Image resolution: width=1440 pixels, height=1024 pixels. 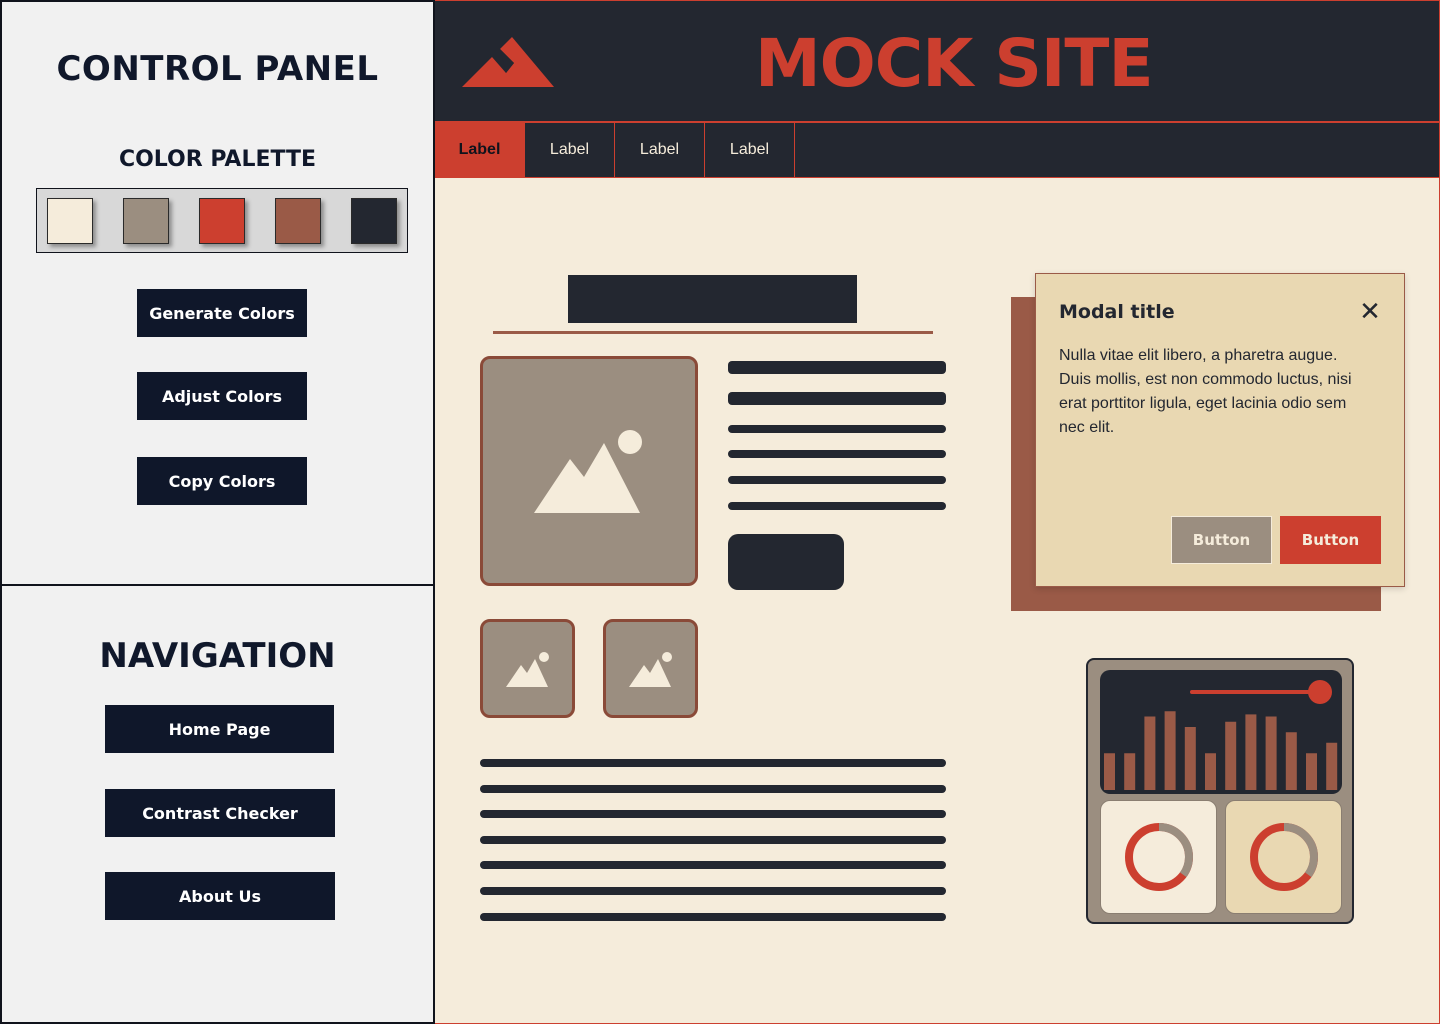 I want to click on modal-primary-button: Button, so click(x=1330, y=540).